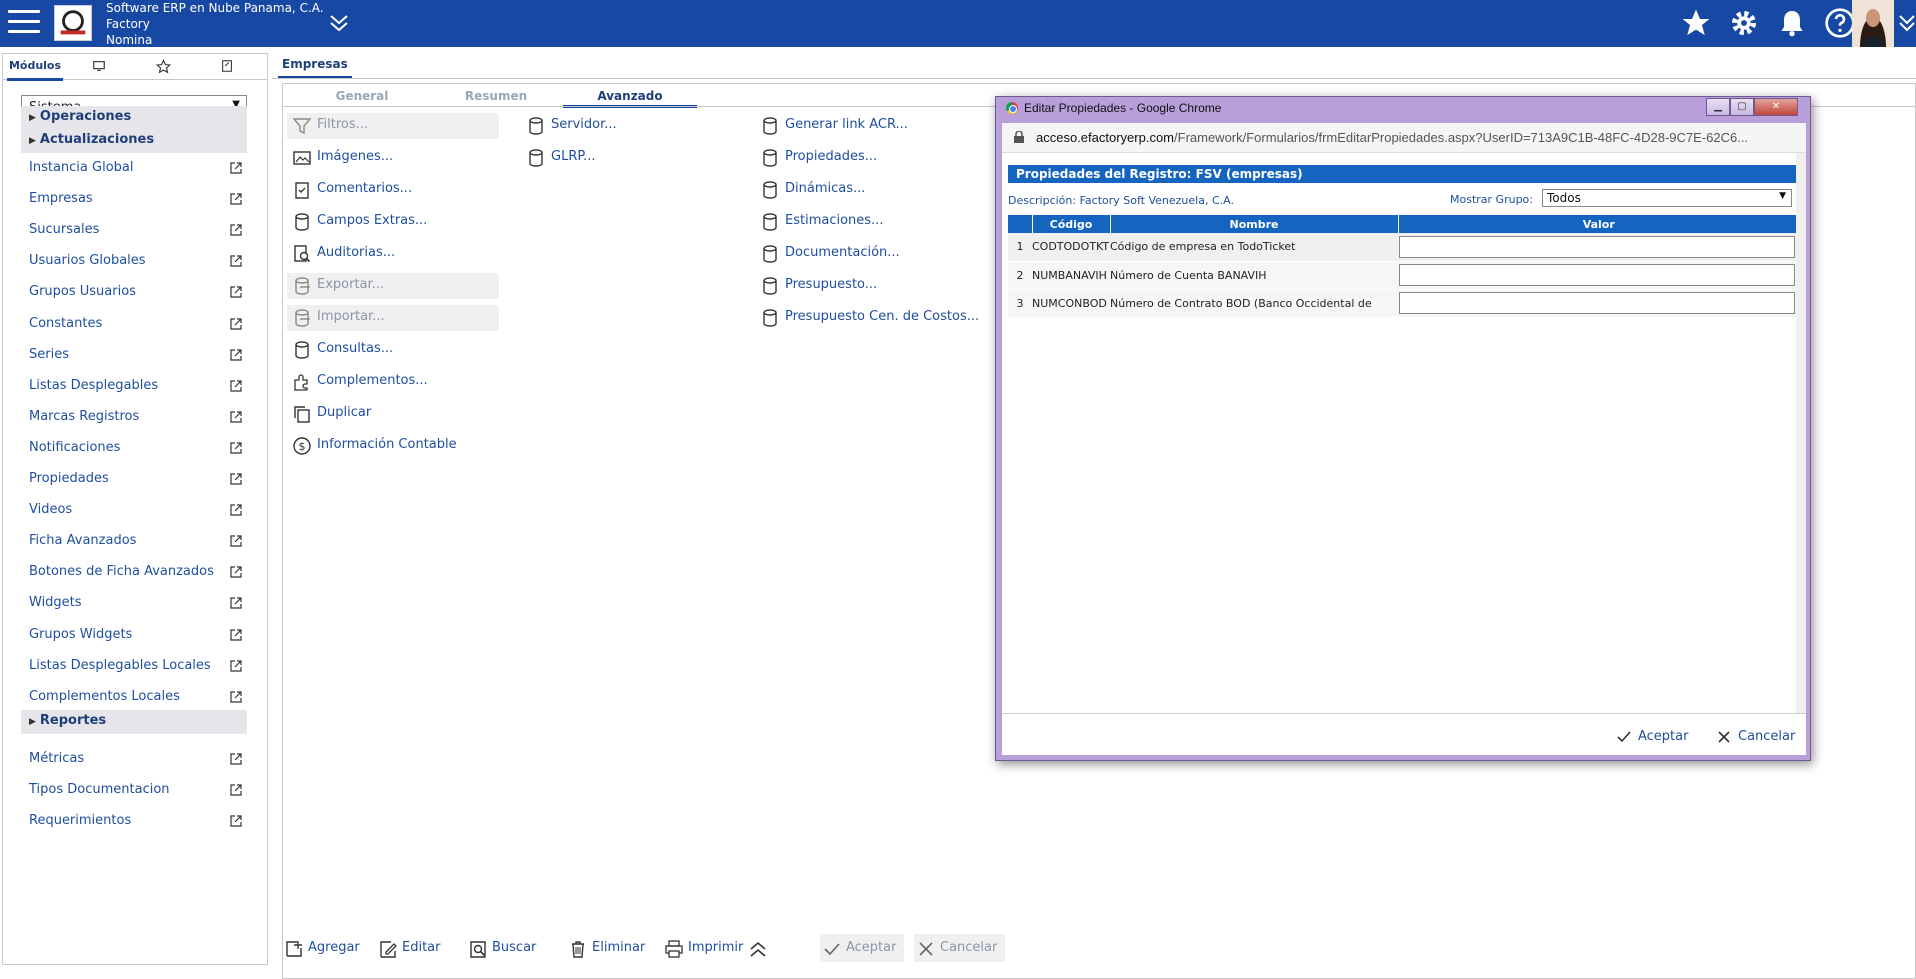  Describe the element at coordinates (136, 824) in the screenshot. I see `sidebar-item: Requerimientos` at that location.